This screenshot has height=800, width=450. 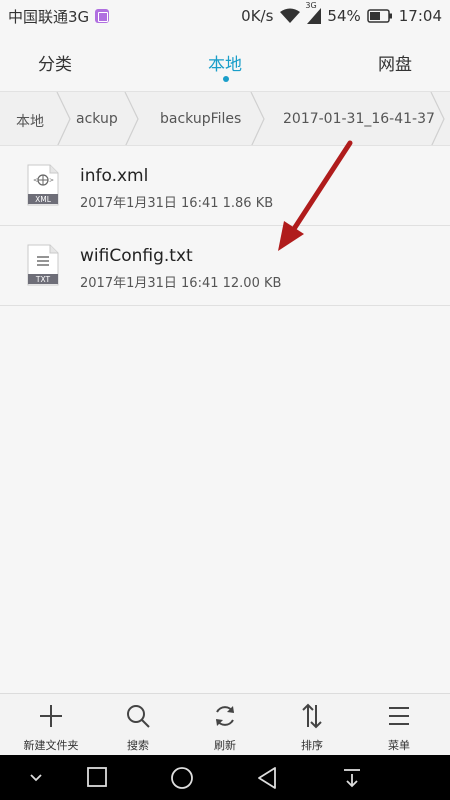 What do you see at coordinates (359, 119) in the screenshot?
I see `breadcrumb-item-current: 2017-01-31_16-41-37` at bounding box center [359, 119].